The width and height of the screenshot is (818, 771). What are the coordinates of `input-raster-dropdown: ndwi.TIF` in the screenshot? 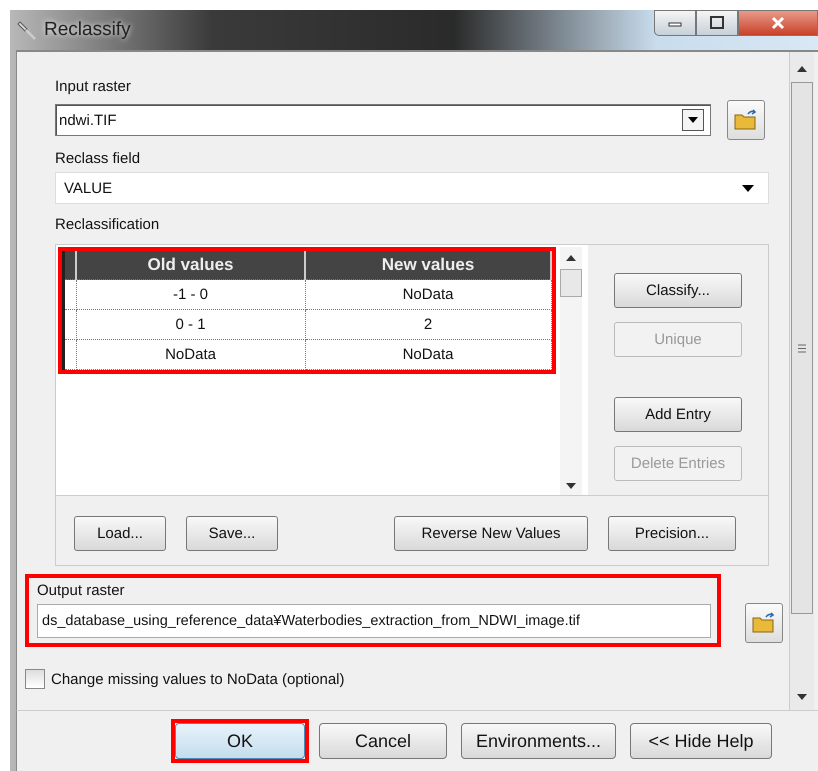 It's located at (383, 120).